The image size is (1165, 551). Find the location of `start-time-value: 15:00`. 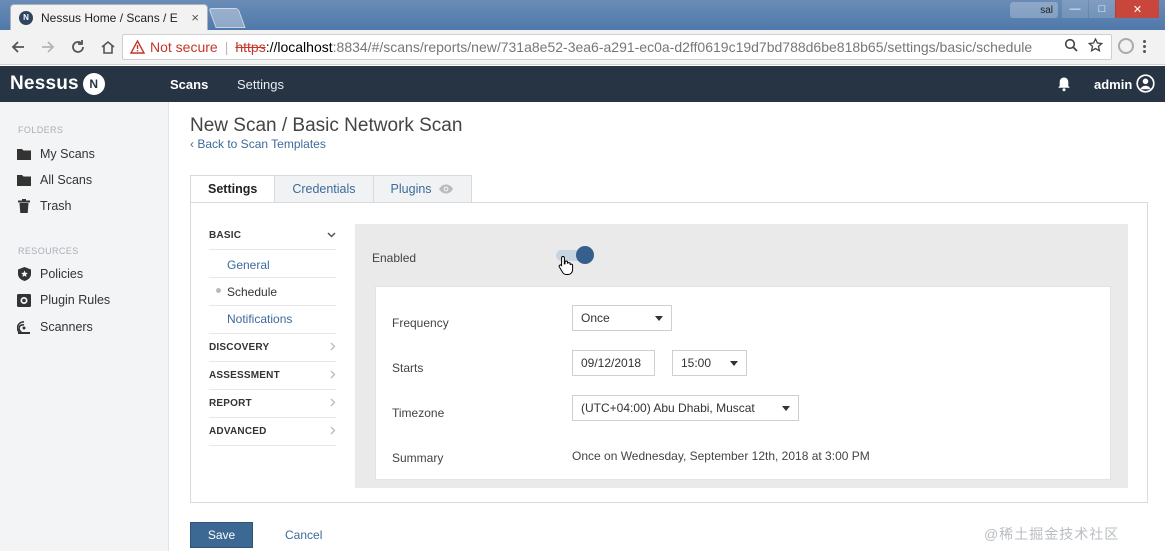

start-time-value: 15:00 is located at coordinates (696, 363).